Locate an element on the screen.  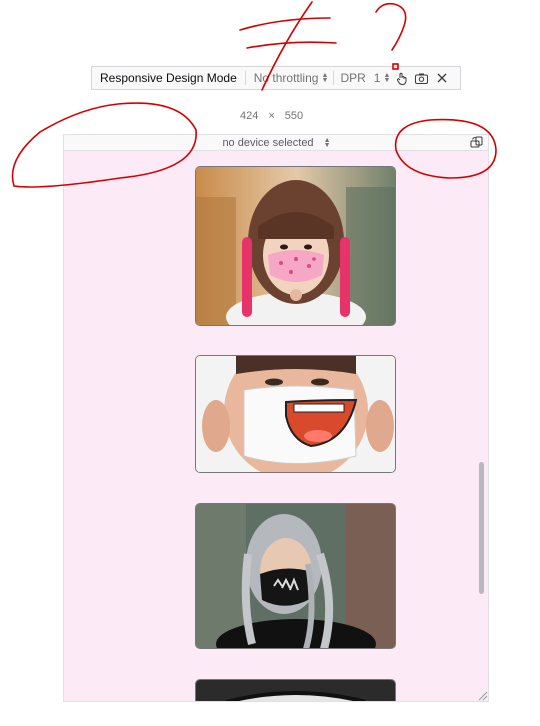
viewport-size-readout: 424 × 550 is located at coordinates (271, 116).